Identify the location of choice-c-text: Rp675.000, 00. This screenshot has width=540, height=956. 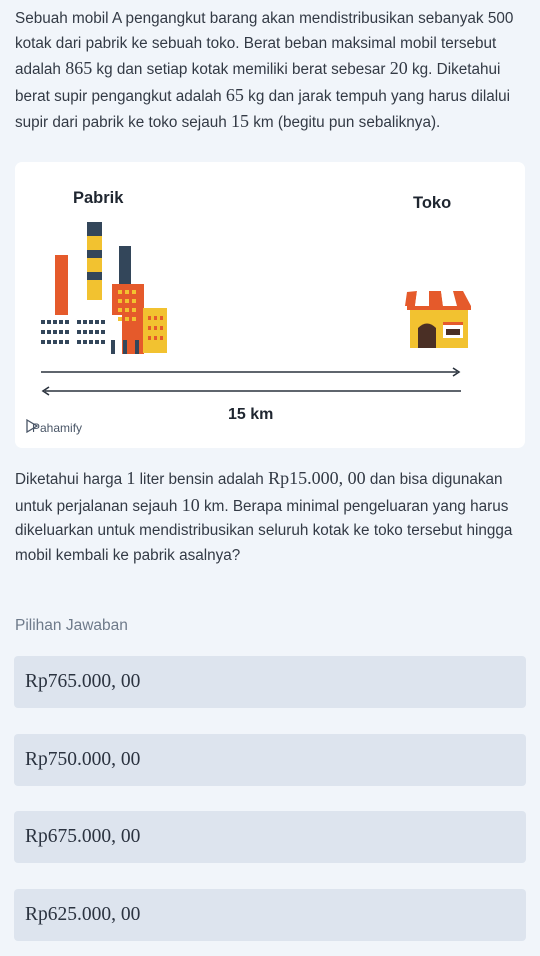
(83, 836).